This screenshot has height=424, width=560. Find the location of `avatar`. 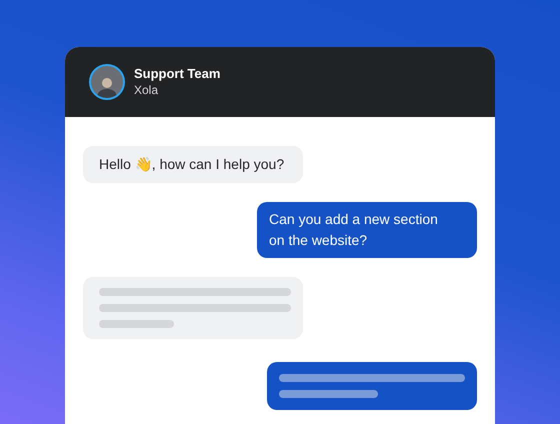

avatar is located at coordinates (107, 82).